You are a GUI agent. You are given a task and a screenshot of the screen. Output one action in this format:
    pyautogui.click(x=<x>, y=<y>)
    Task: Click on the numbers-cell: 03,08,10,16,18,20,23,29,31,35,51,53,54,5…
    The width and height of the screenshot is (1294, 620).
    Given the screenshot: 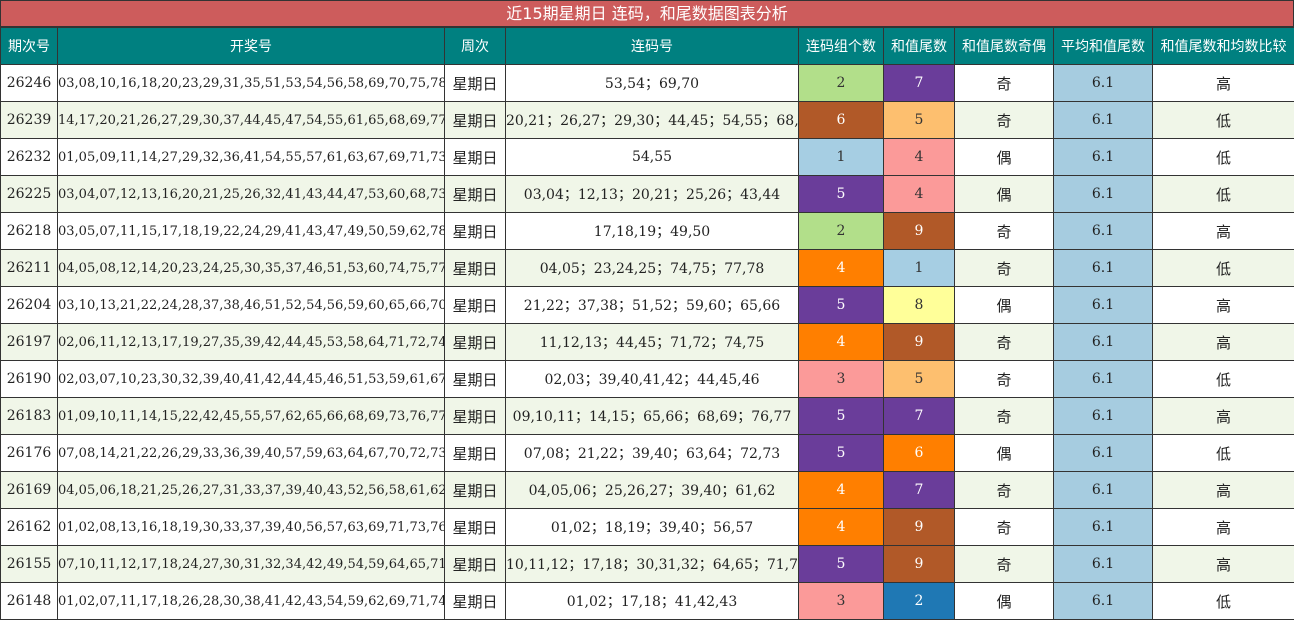 What is the action you would take?
    pyautogui.click(x=251, y=83)
    